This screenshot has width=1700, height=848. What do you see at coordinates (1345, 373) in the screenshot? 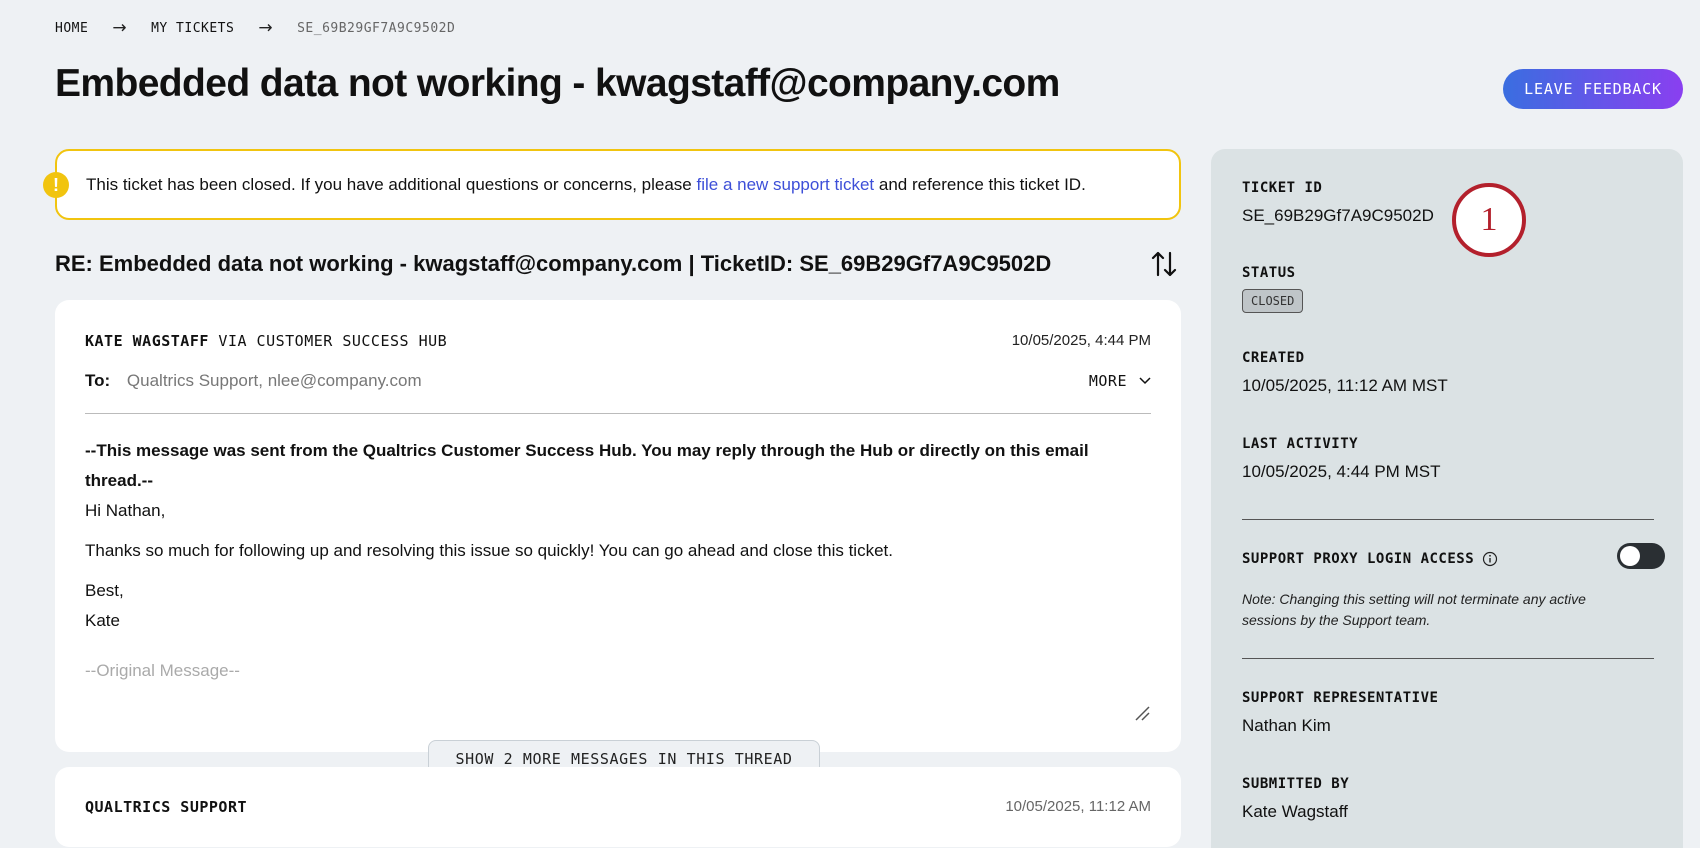
I see `created-field: CREATED 10/05/2025, 11:12 AM MST` at bounding box center [1345, 373].